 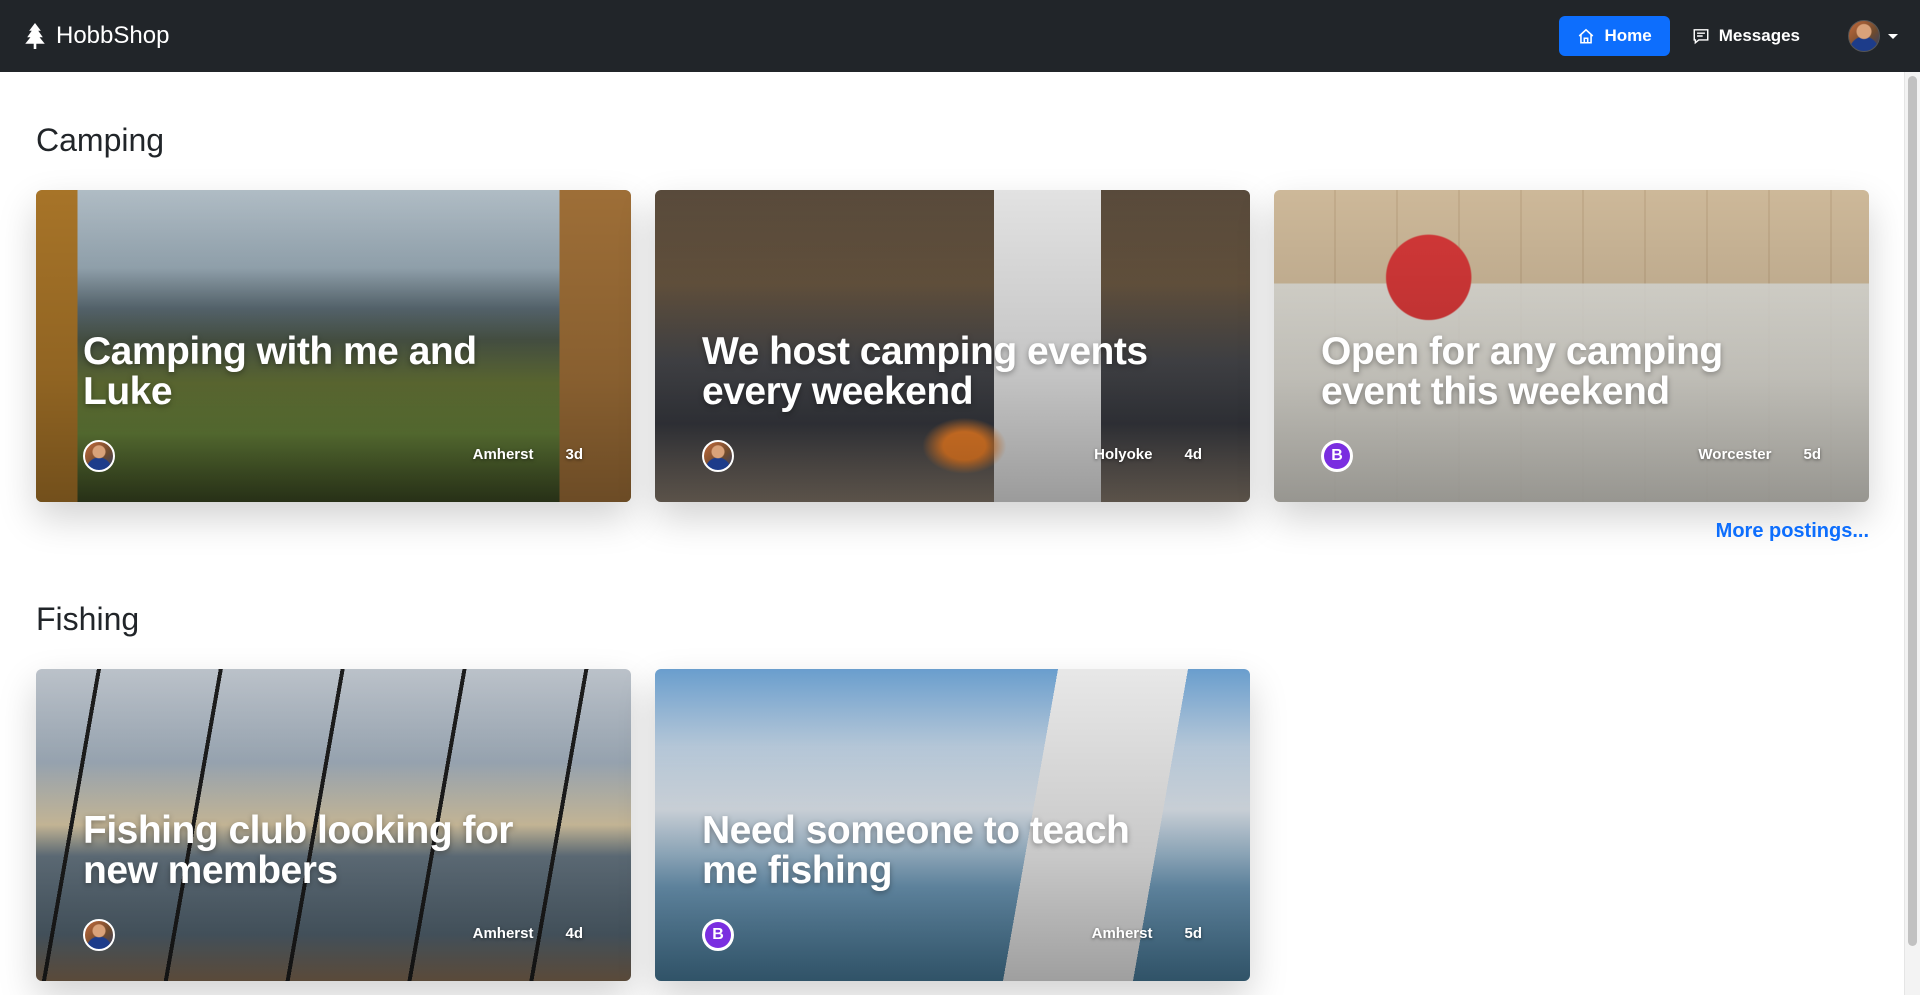 What do you see at coordinates (280, 371) in the screenshot?
I see `card-title: Camping with me and Luke` at bounding box center [280, 371].